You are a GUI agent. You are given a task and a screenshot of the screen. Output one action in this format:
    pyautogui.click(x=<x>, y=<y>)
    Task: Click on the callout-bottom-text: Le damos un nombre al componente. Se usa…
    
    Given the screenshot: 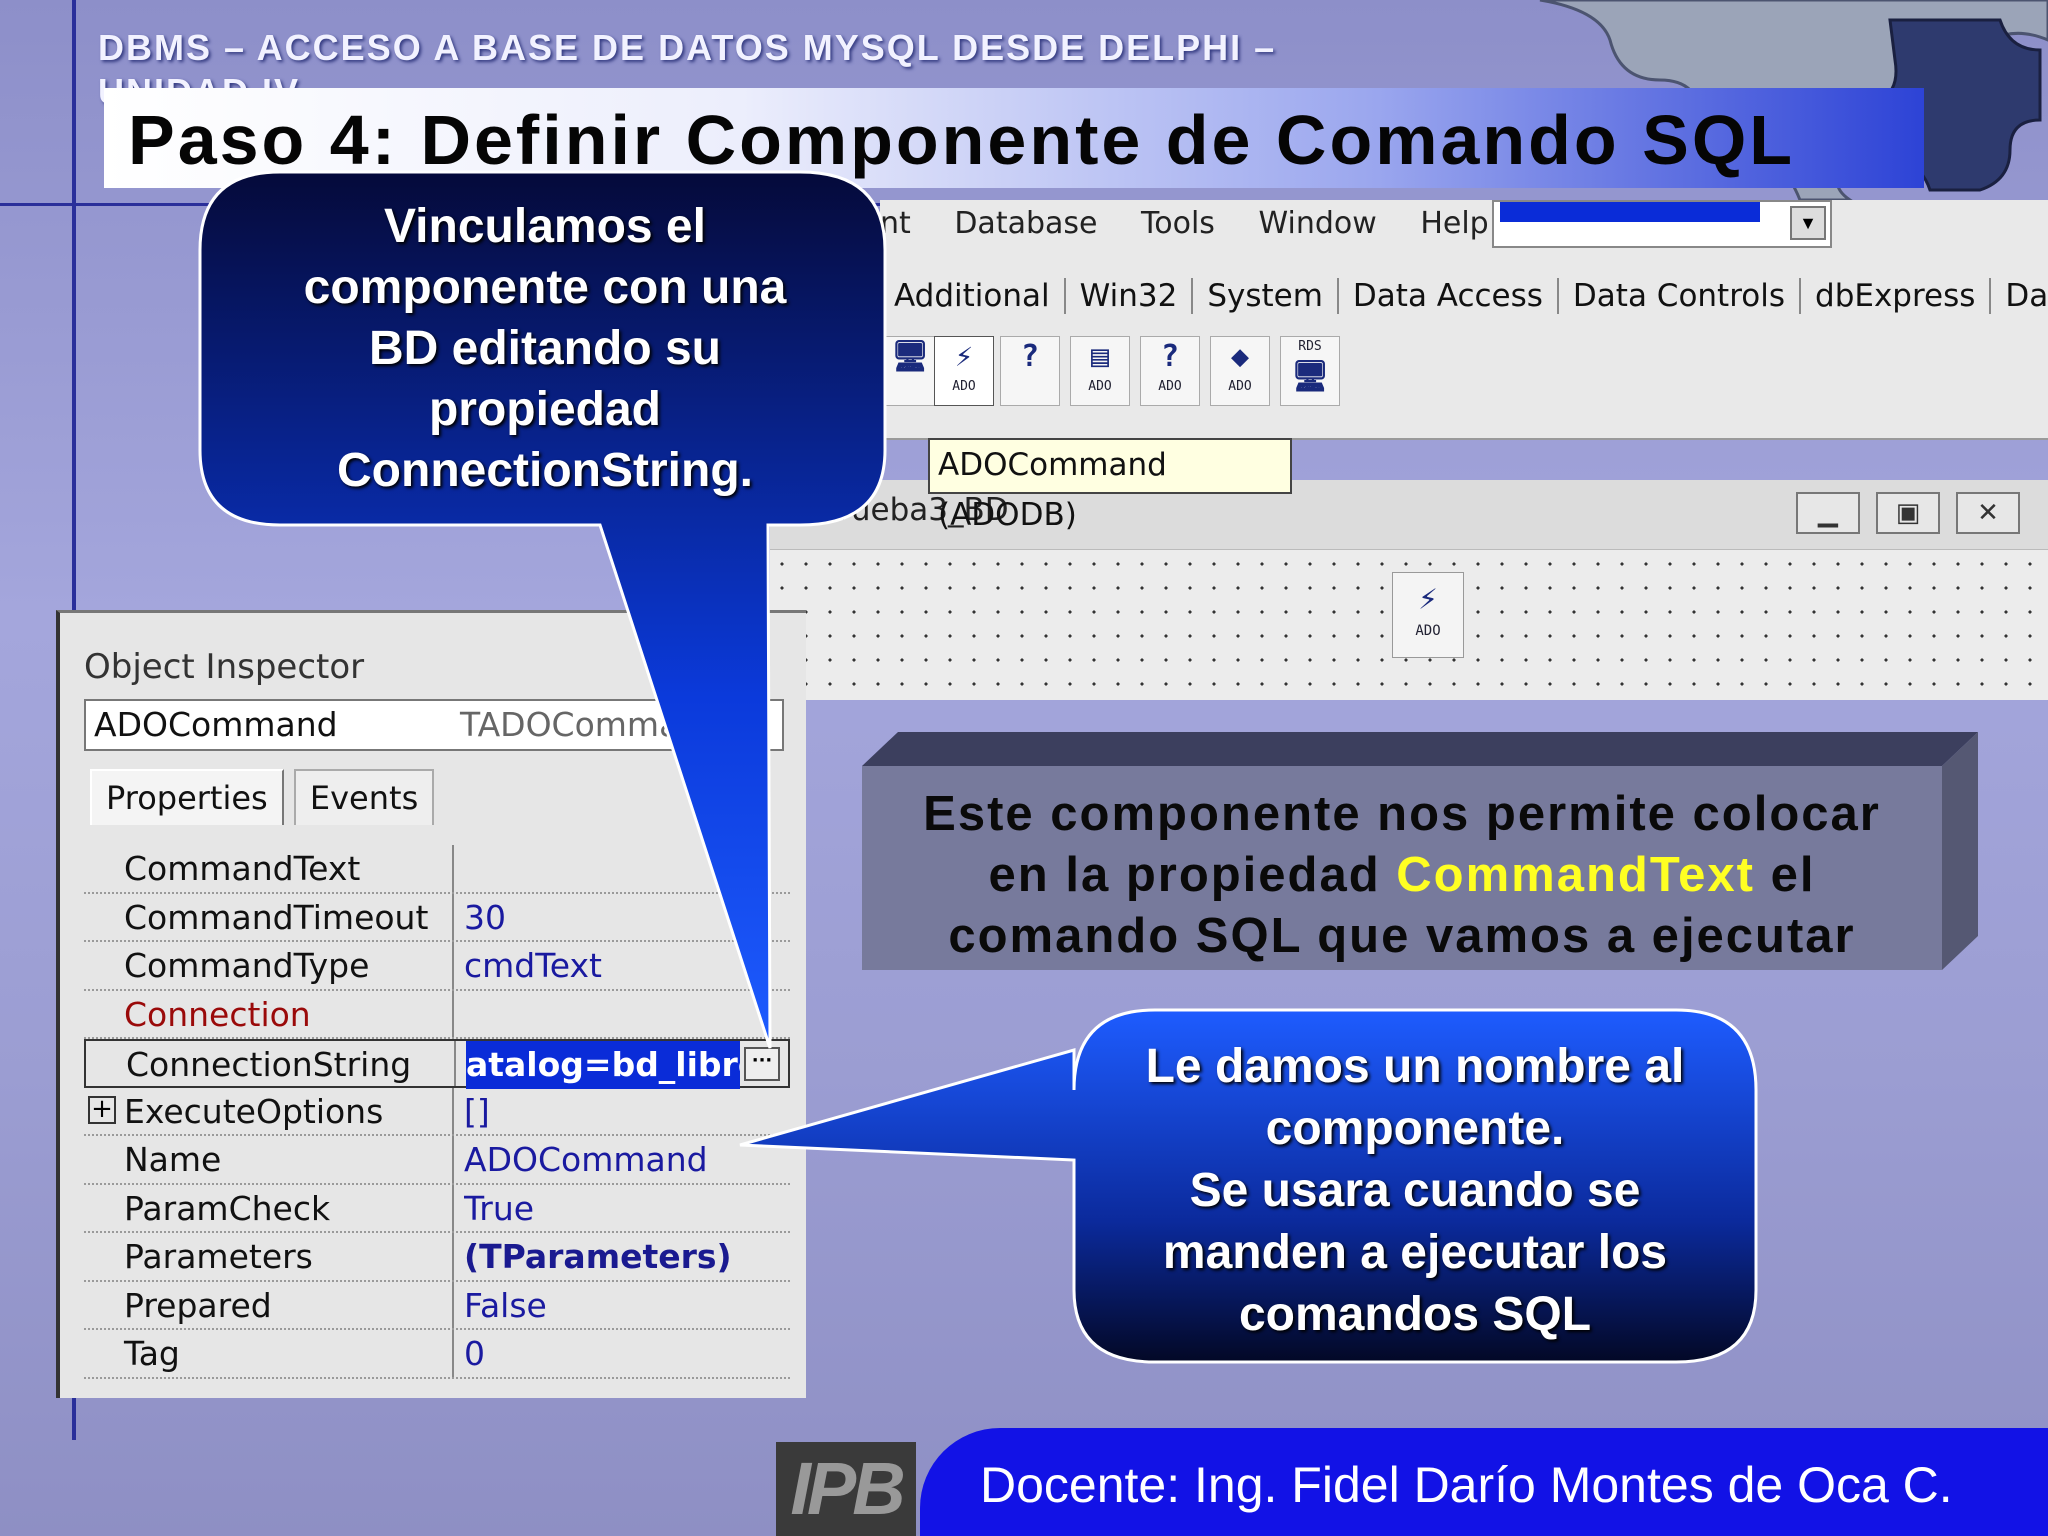 What is the action you would take?
    pyautogui.click(x=1415, y=1190)
    